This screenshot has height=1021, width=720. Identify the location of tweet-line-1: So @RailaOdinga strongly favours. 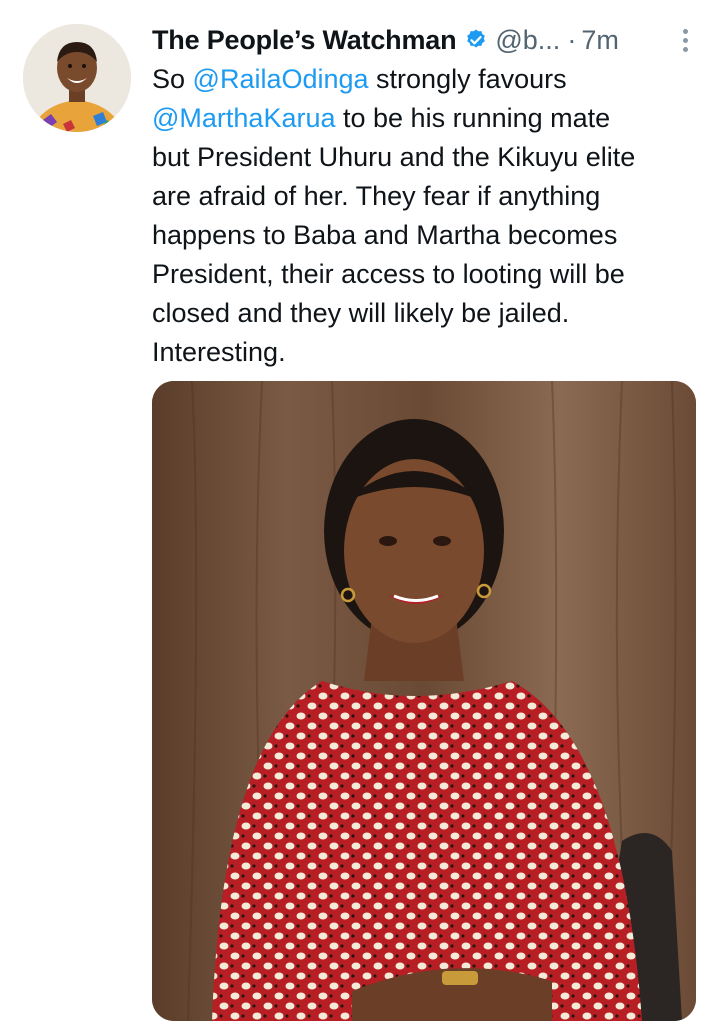
(359, 79).